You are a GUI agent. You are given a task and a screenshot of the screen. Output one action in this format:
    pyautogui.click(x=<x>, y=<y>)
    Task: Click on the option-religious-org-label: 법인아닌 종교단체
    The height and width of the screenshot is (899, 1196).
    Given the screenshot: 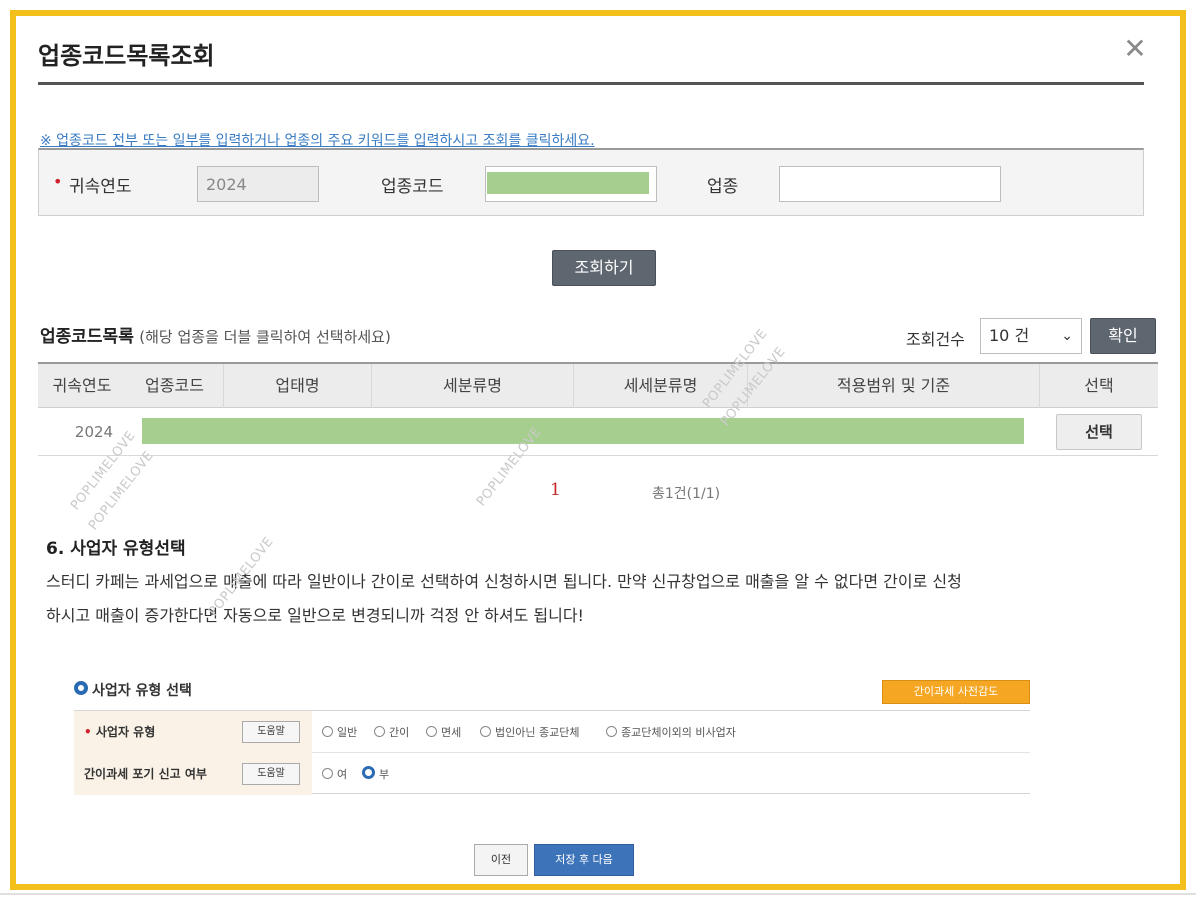 What is the action you would take?
    pyautogui.click(x=537, y=732)
    